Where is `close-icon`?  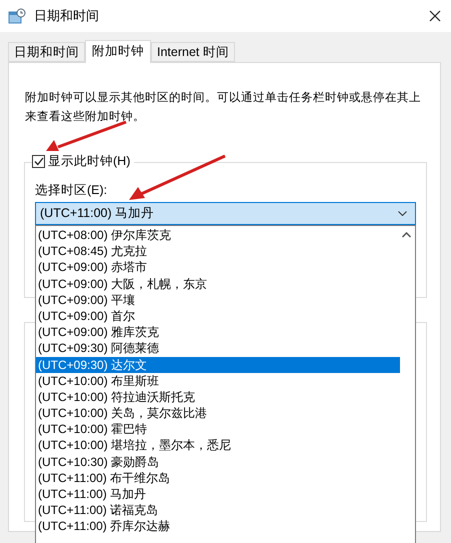 close-icon is located at coordinates (435, 16).